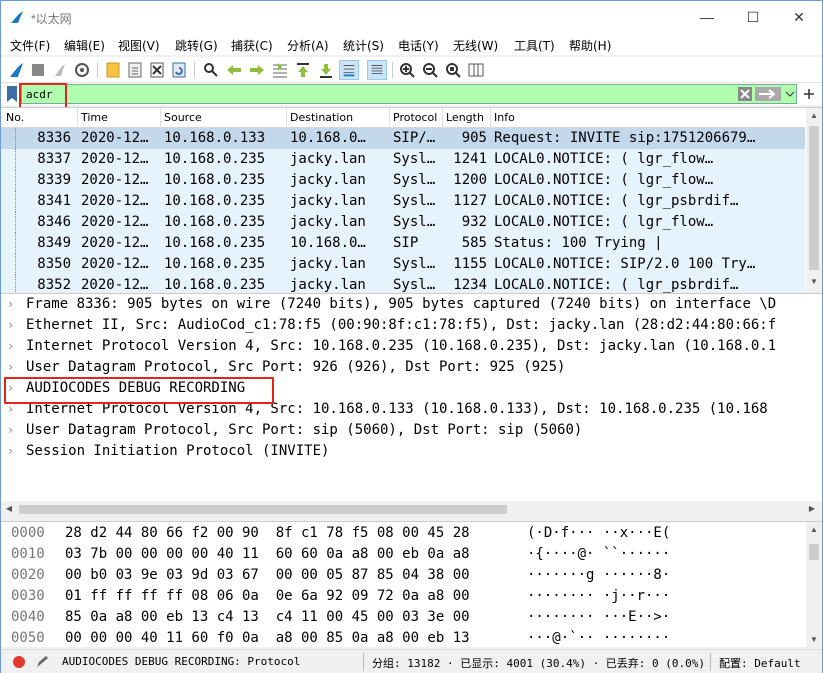 This screenshot has height=673, width=823. What do you see at coordinates (809, 94) in the screenshot?
I see `add-filter-button-icon` at bounding box center [809, 94].